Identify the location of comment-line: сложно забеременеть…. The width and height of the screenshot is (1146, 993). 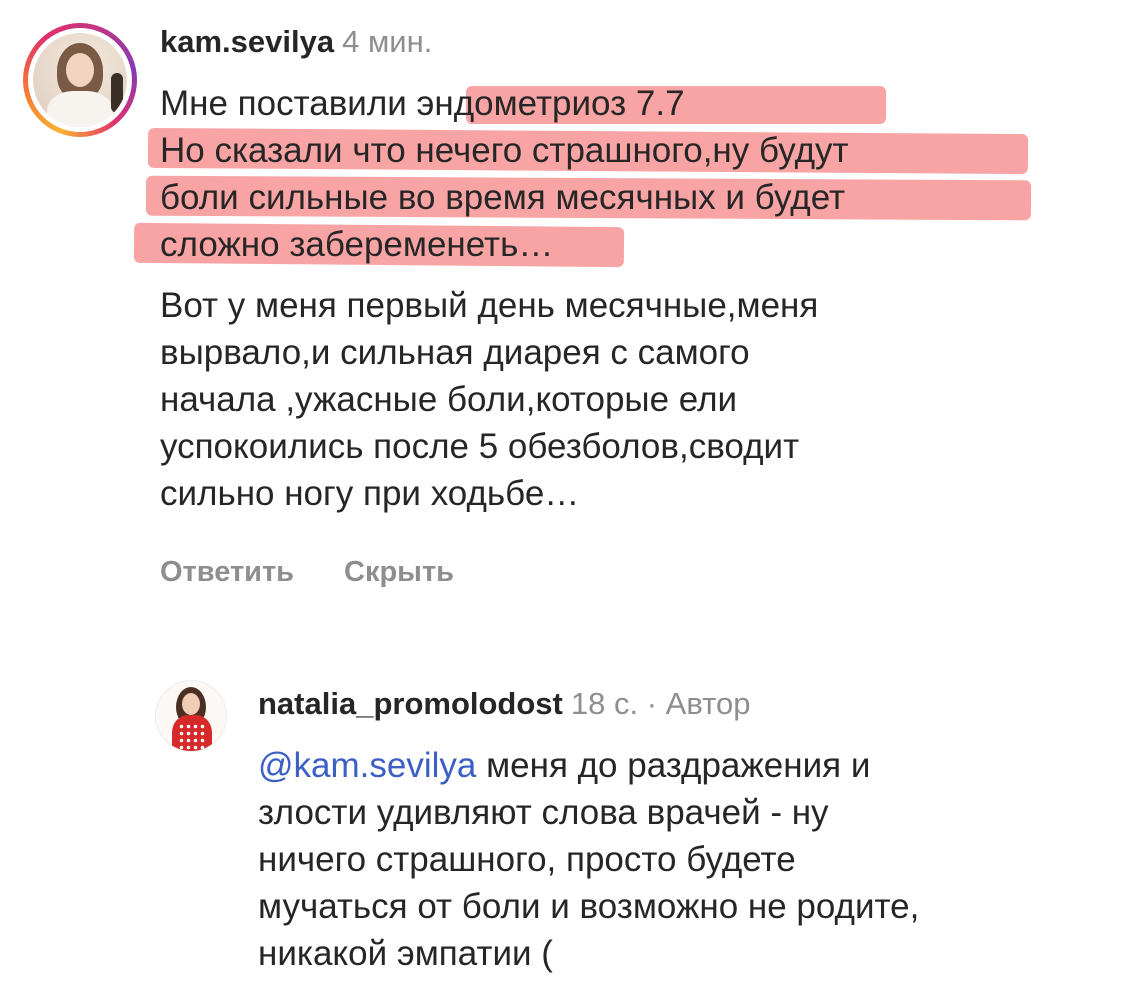
(596, 244).